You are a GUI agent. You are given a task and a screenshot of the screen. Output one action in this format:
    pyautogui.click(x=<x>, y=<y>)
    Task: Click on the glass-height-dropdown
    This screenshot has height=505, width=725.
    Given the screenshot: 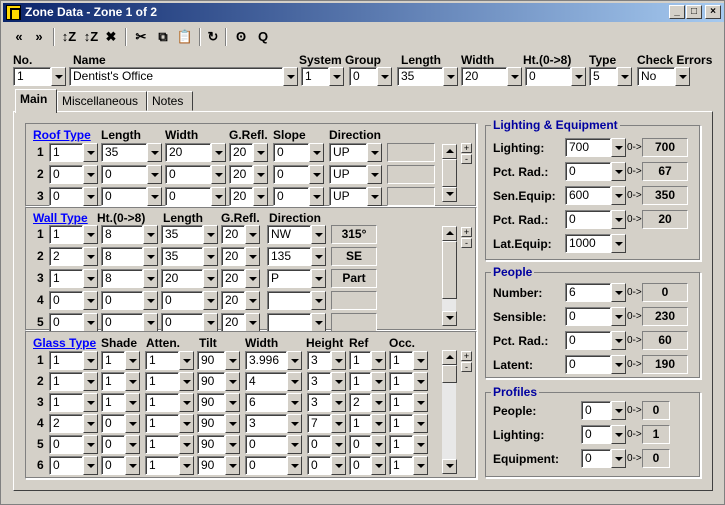 What is the action you would take?
    pyautogui.click(x=338, y=381)
    